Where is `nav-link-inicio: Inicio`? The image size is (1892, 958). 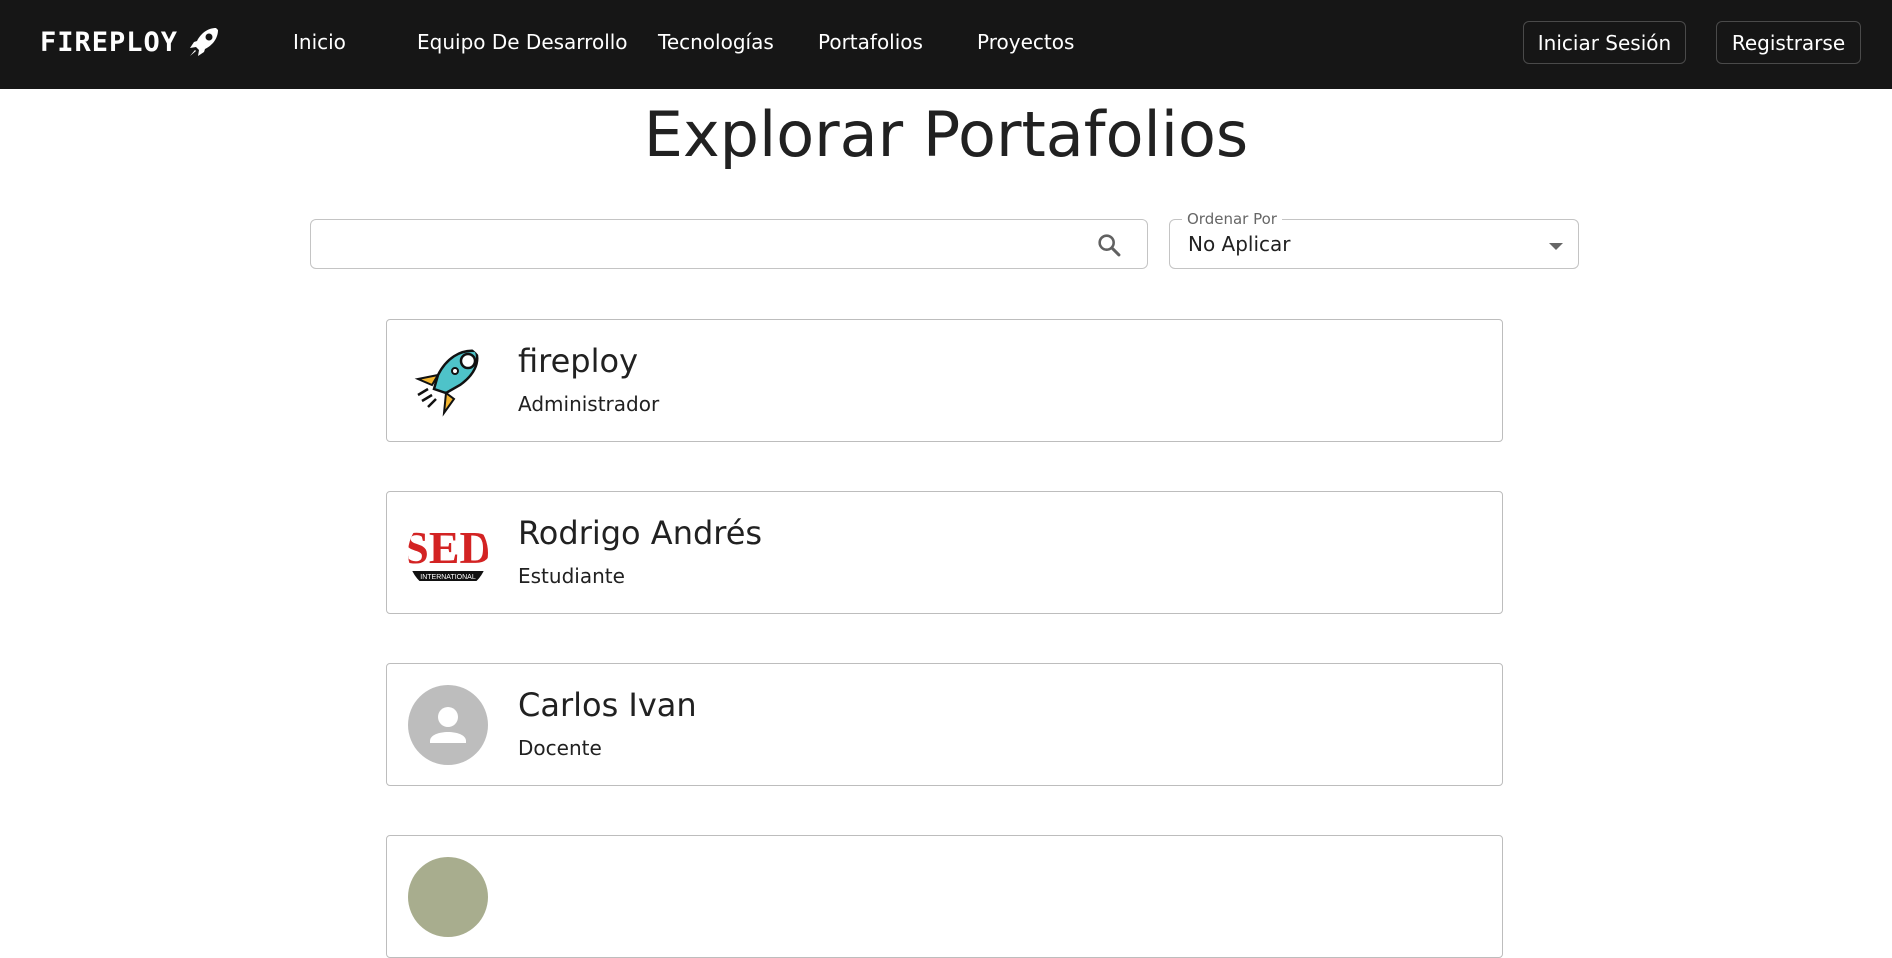
nav-link-inicio: Inicio is located at coordinates (319, 42).